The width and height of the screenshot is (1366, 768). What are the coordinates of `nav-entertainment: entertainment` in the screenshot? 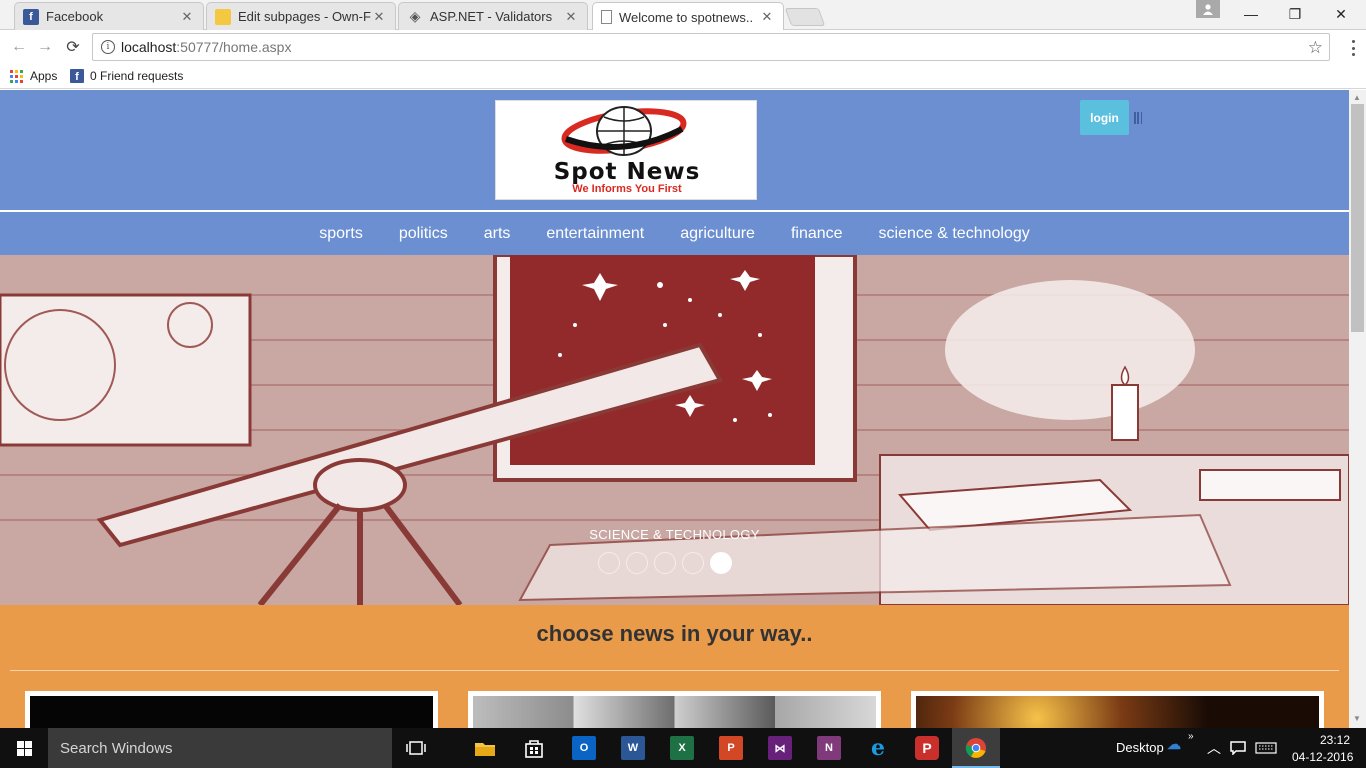 It's located at (595, 234).